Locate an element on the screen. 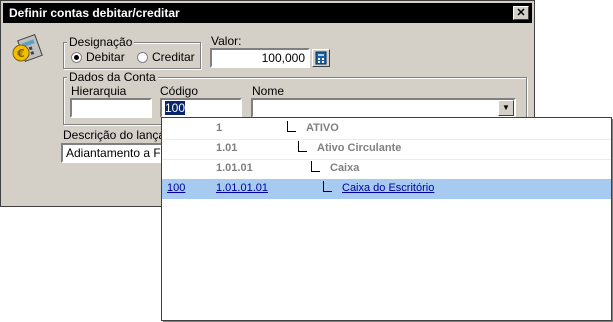 This screenshot has width=613, height=322. window-title: Definir contas debitar/creditar is located at coordinates (94, 13).